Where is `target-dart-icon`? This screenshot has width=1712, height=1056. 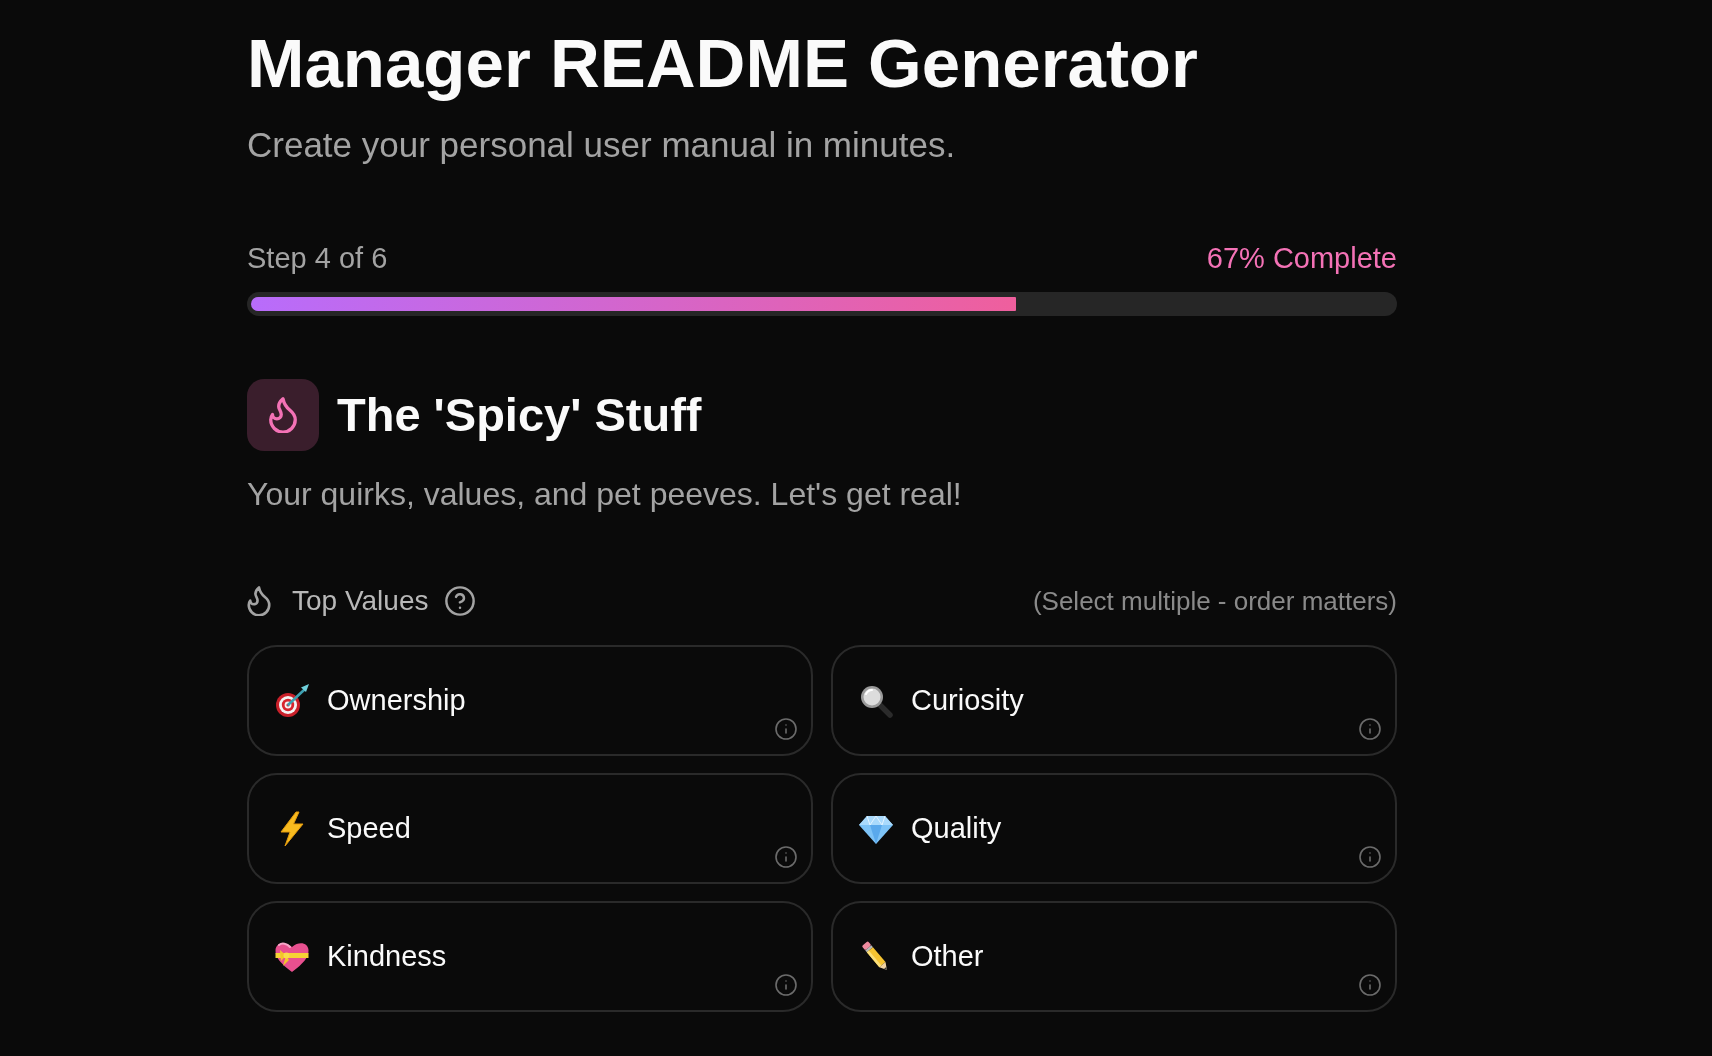
target-dart-icon is located at coordinates (292, 700).